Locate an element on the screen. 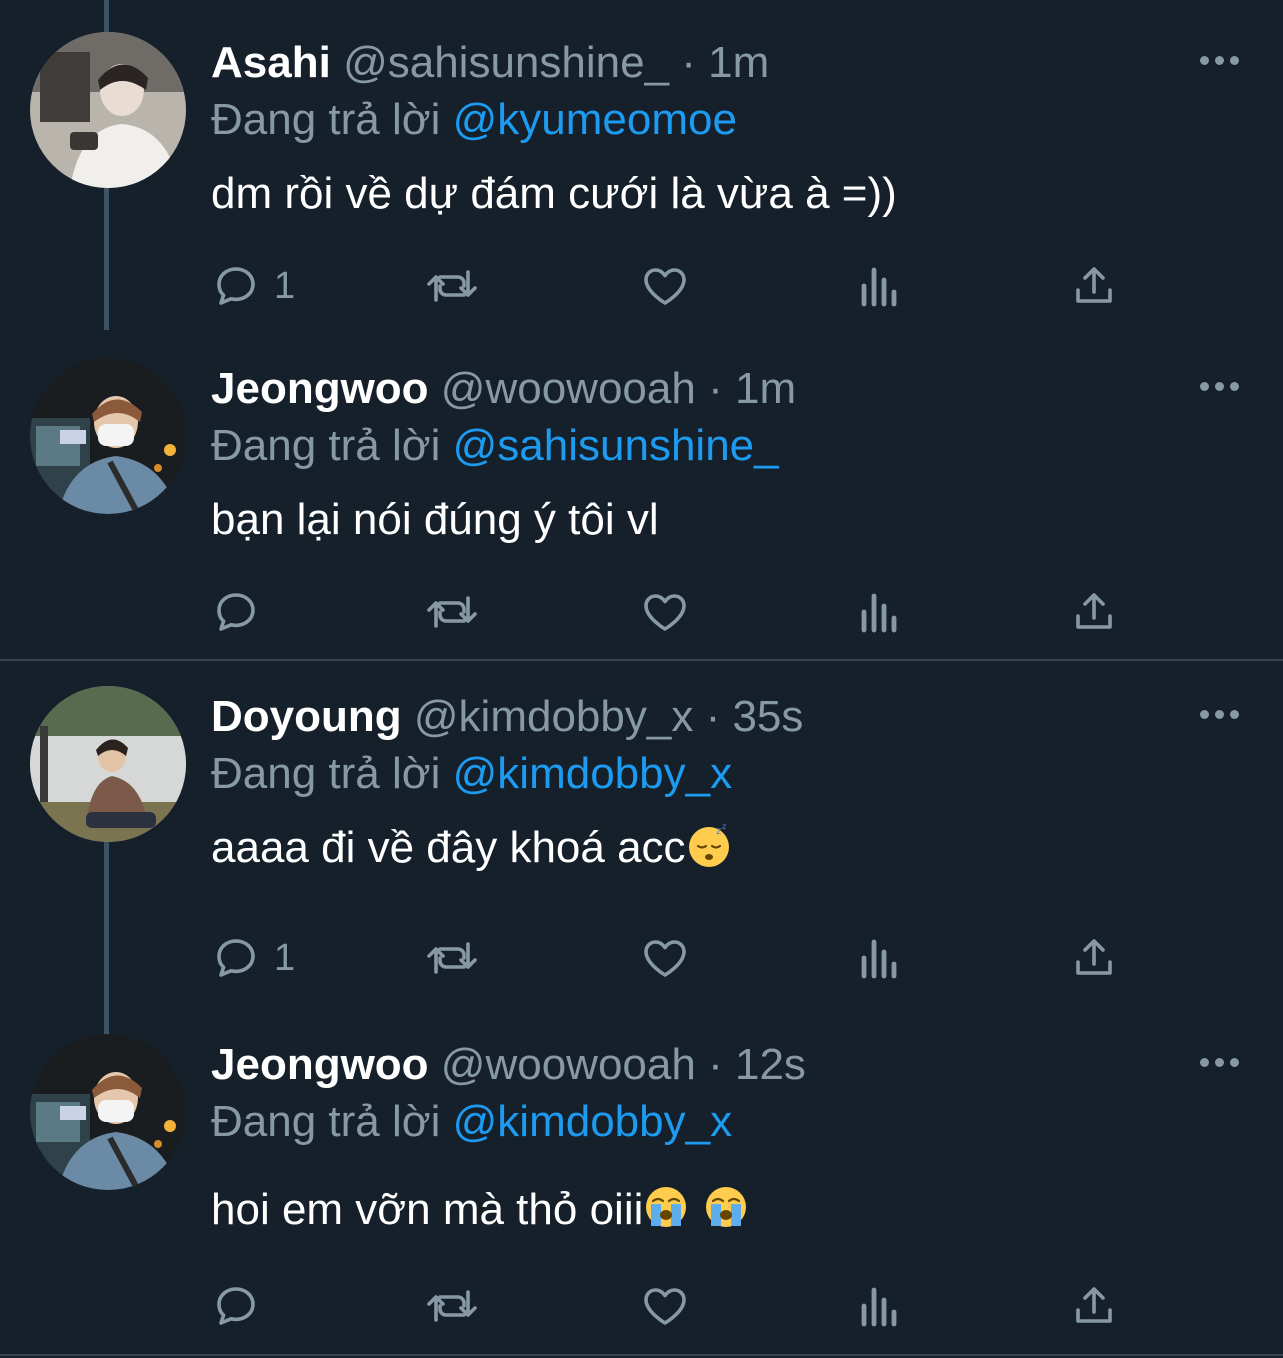 This screenshot has height=1358, width=1283. handle: @kimdobby_x is located at coordinates (553, 716).